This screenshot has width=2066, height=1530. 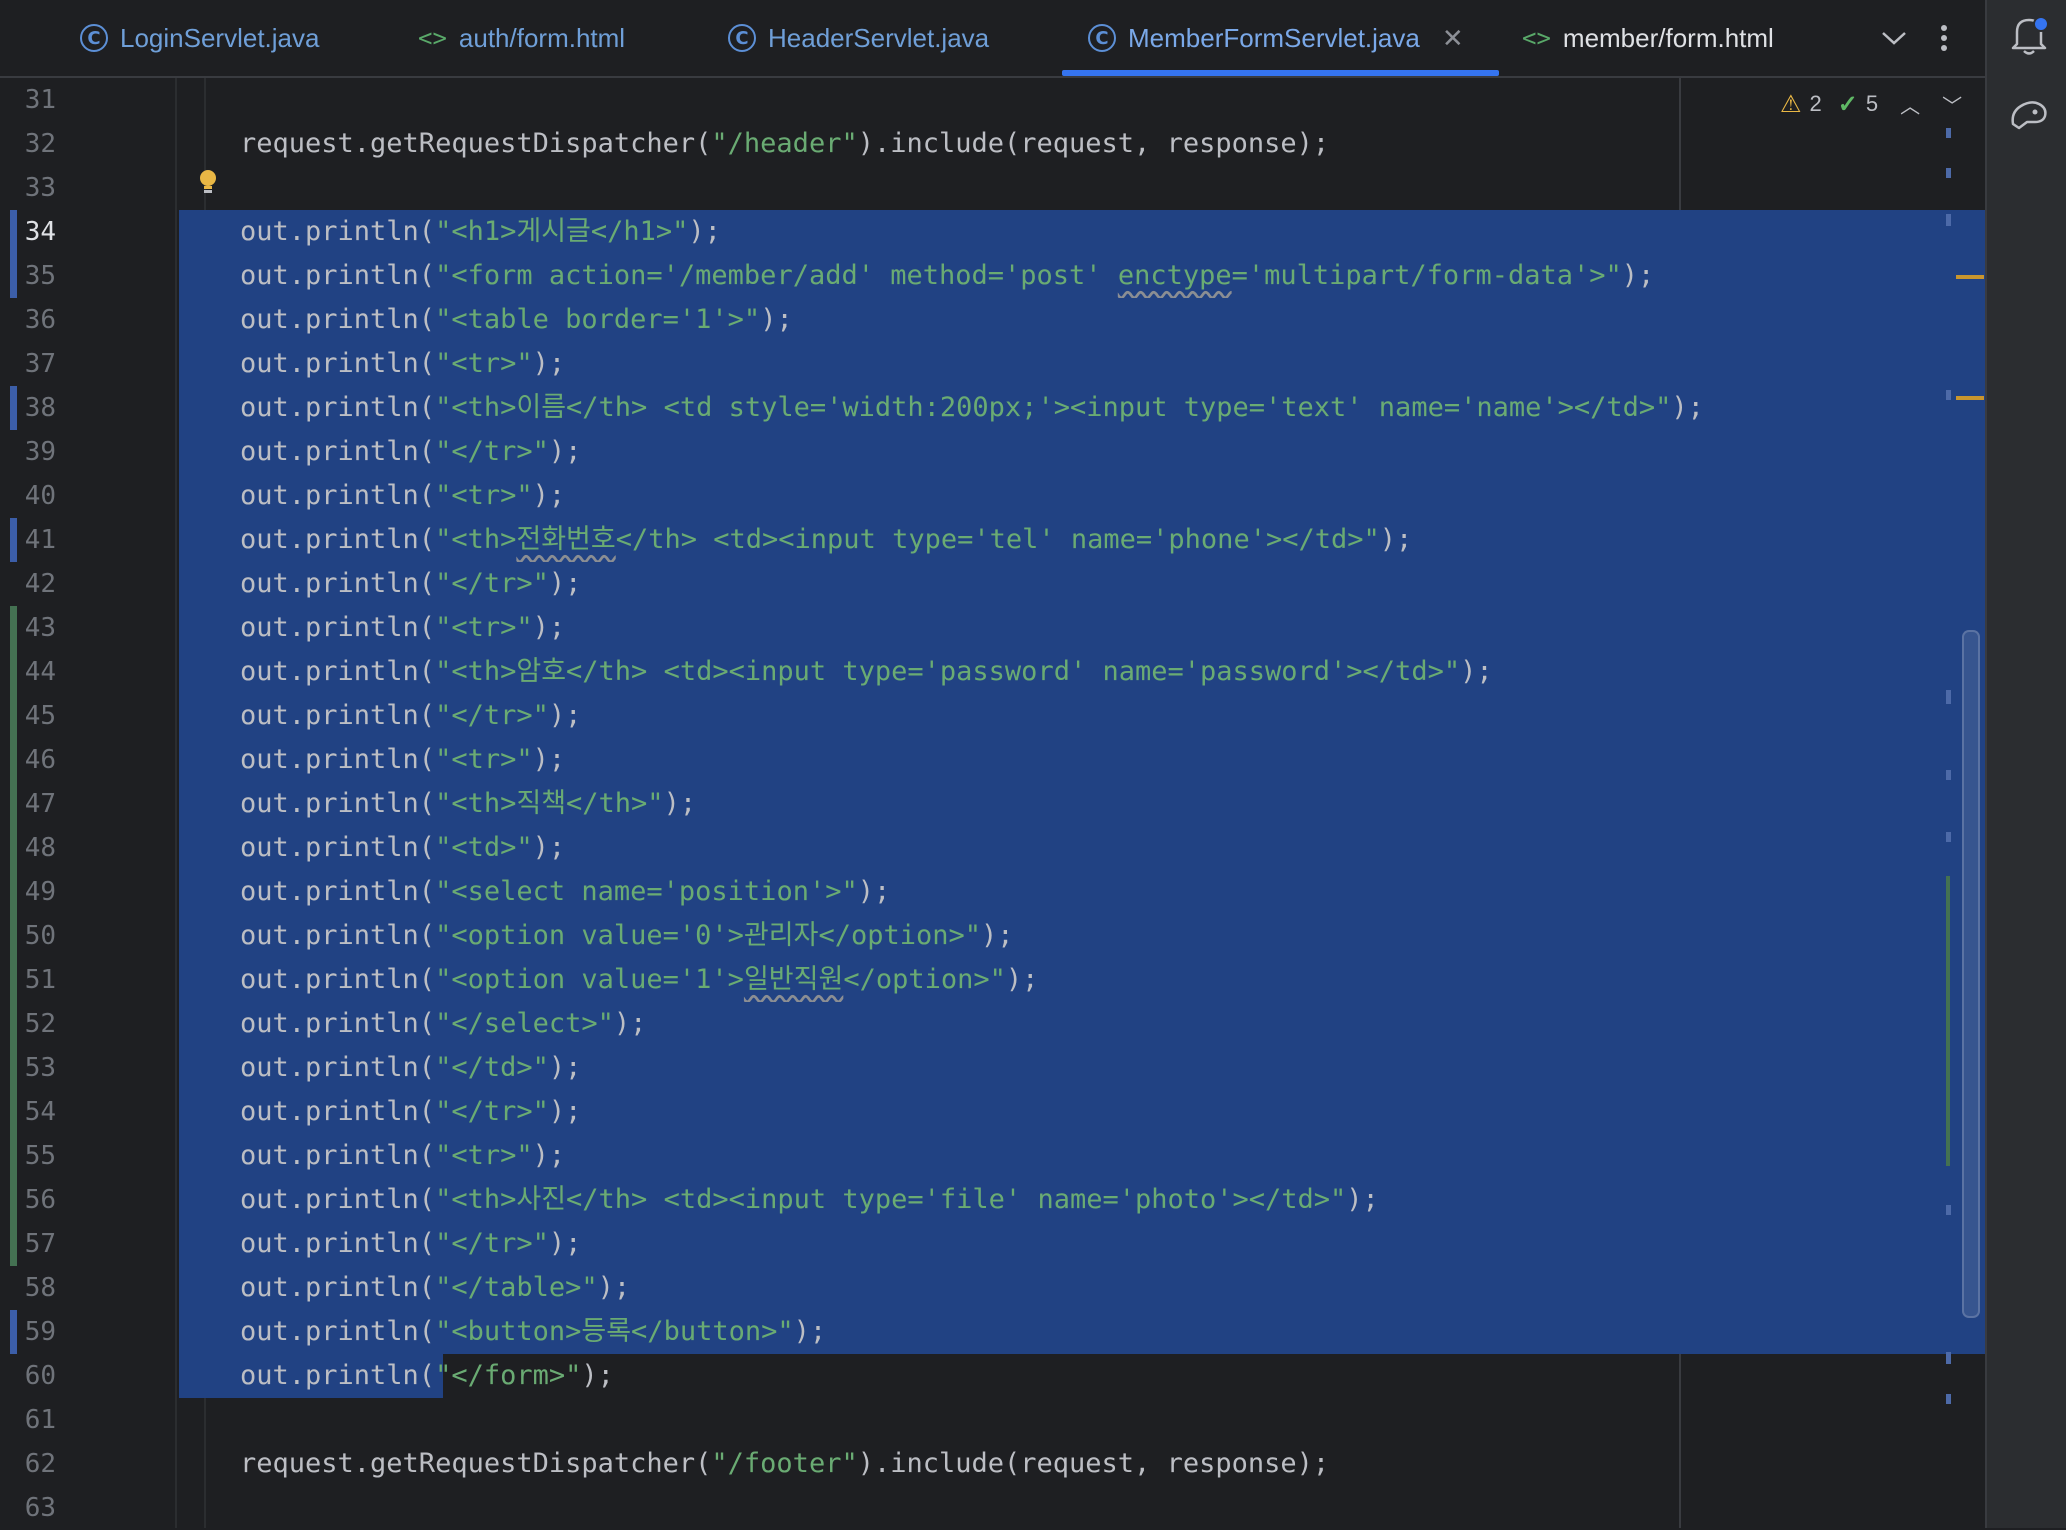 I want to click on line-number: 58, so click(x=40, y=1288).